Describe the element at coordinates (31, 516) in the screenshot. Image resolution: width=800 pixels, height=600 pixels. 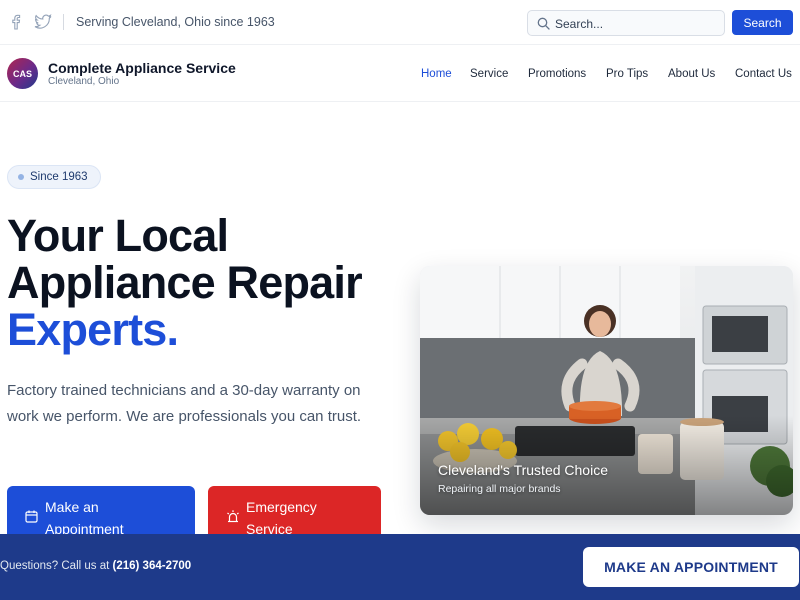
I see `calendar-icon` at that location.